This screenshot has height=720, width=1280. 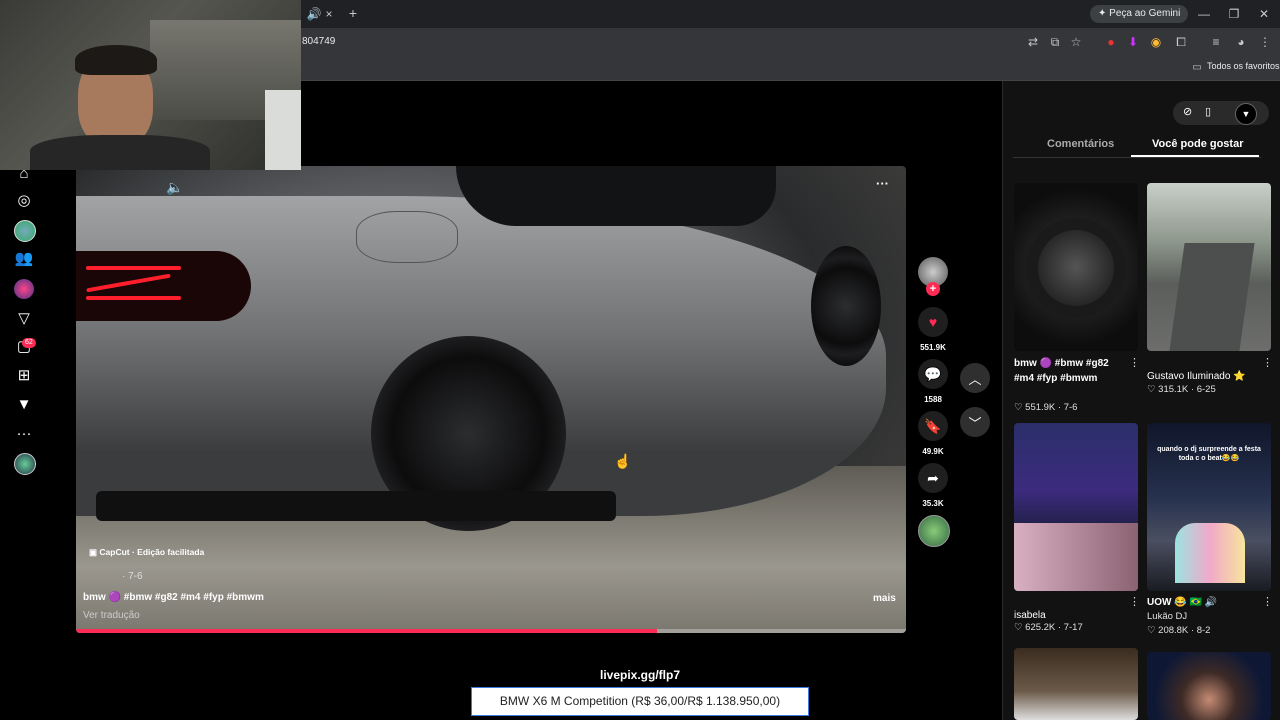 I want to click on video-menu-icon: ···, so click(x=882, y=183).